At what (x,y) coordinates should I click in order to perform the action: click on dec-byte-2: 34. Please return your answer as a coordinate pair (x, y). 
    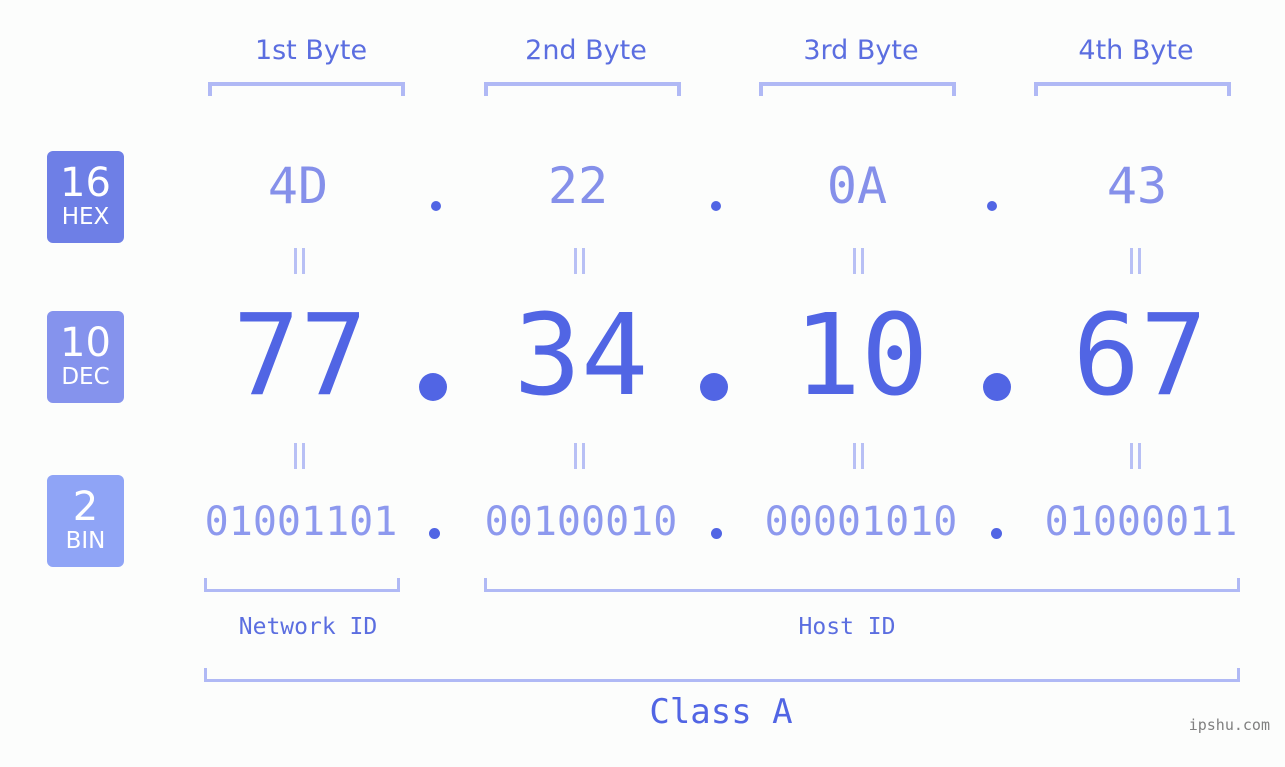
    Looking at the image, I should click on (581, 356).